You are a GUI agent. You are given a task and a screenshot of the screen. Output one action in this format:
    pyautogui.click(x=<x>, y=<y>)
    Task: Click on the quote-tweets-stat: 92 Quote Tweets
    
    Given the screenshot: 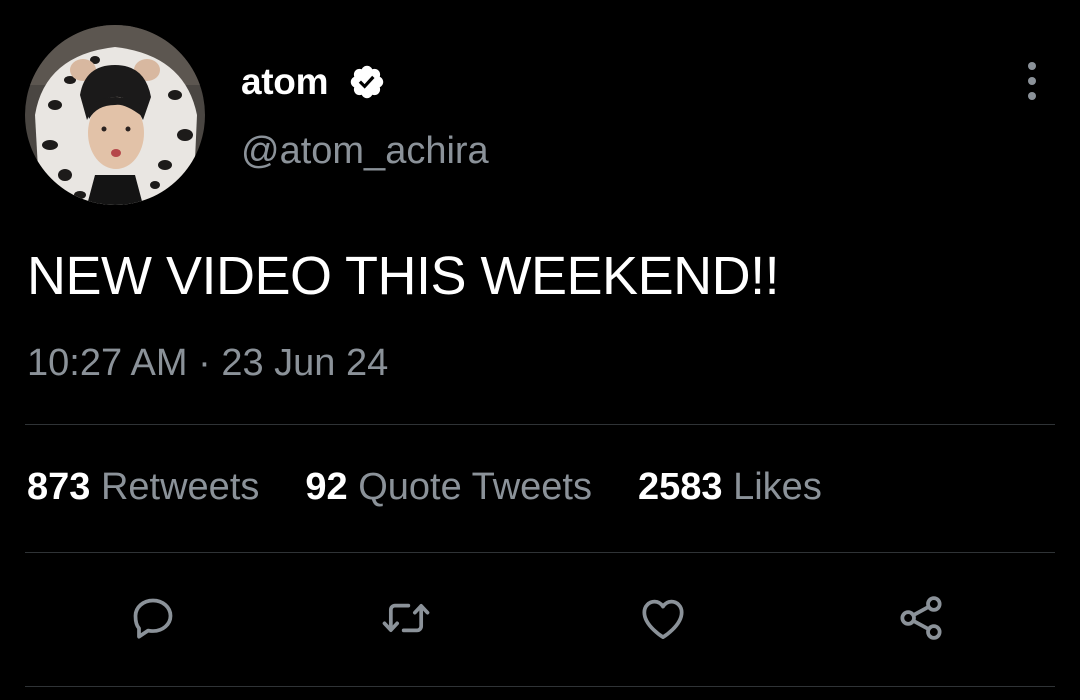 What is the action you would take?
    pyautogui.click(x=448, y=487)
    